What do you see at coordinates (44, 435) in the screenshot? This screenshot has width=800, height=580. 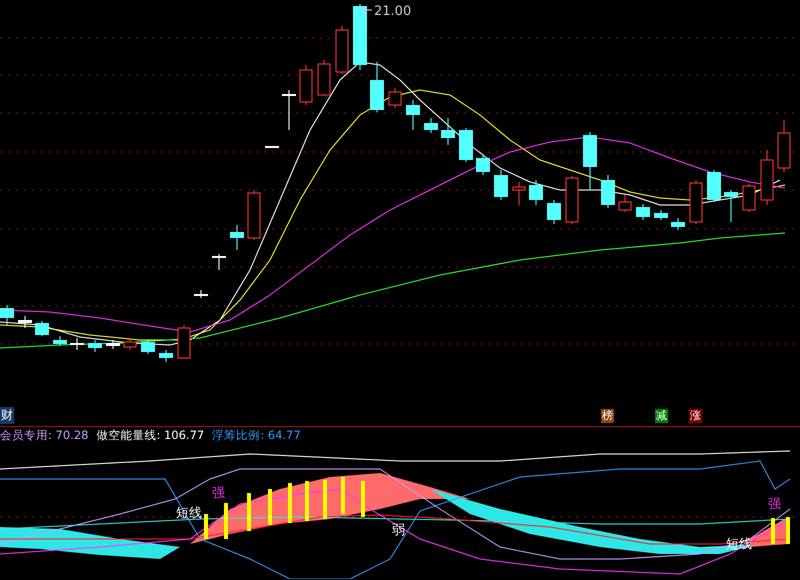 I see `indicator-value: 会员专用: 70.28` at bounding box center [44, 435].